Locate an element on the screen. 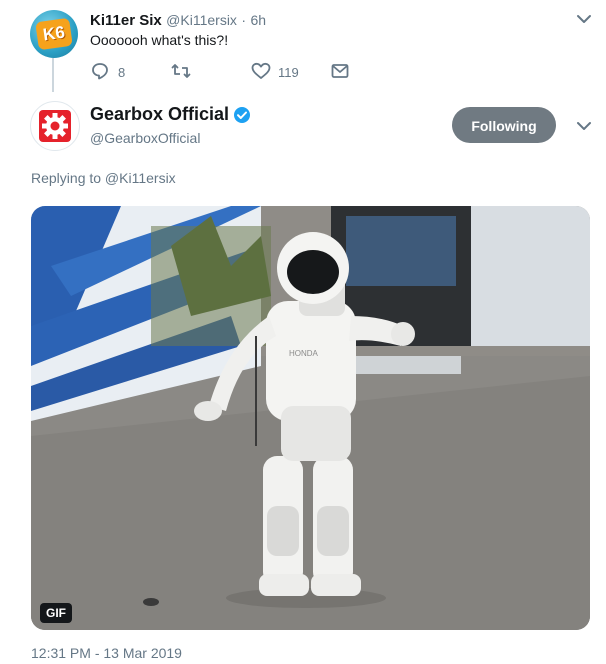  following-button: Following is located at coordinates (504, 125).